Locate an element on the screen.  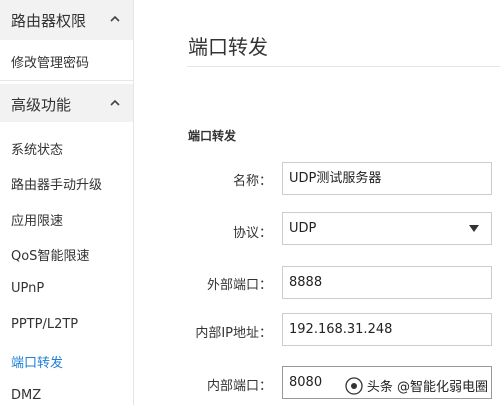
page-title: 端口转发 is located at coordinates (228, 47).